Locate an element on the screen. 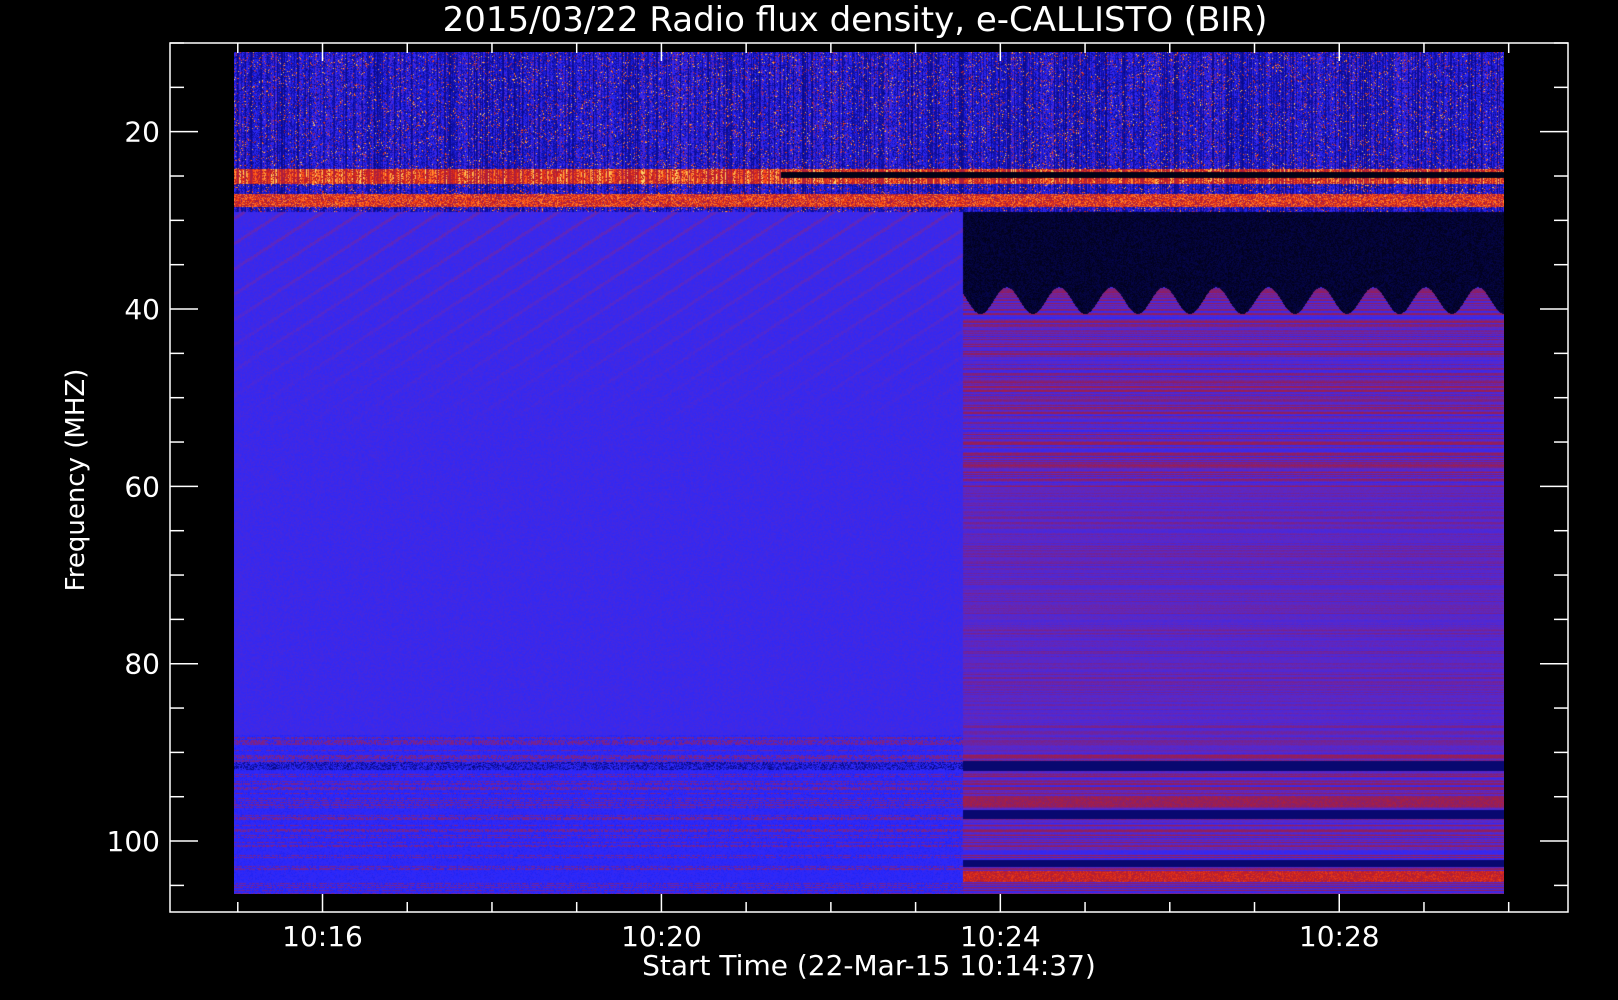 Image resolution: width=1618 pixels, height=1000 pixels. x-axis-label: Start Time (22-Mar-15 10:14:37) is located at coordinates (869, 965).